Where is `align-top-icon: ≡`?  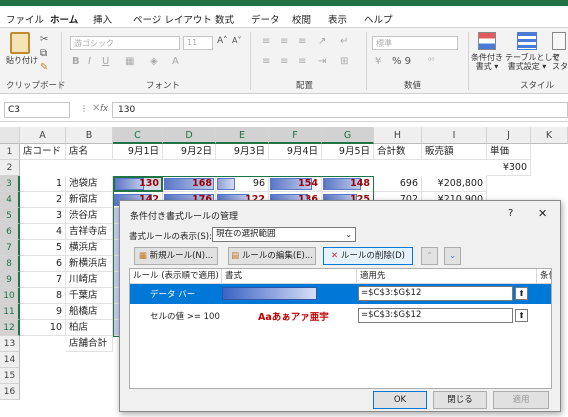 align-top-icon: ≡ is located at coordinates (266, 41).